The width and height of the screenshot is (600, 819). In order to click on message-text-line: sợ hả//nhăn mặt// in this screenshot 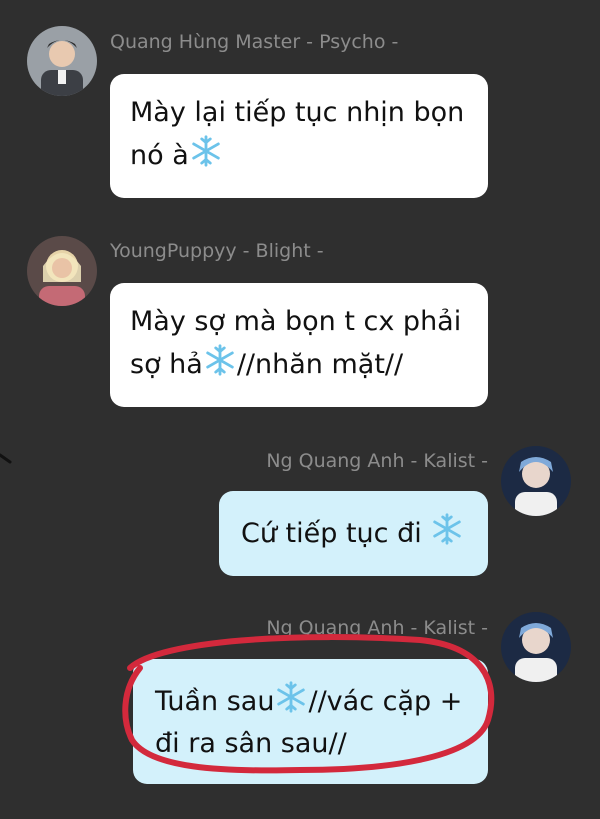, I will do `click(299, 364)`.